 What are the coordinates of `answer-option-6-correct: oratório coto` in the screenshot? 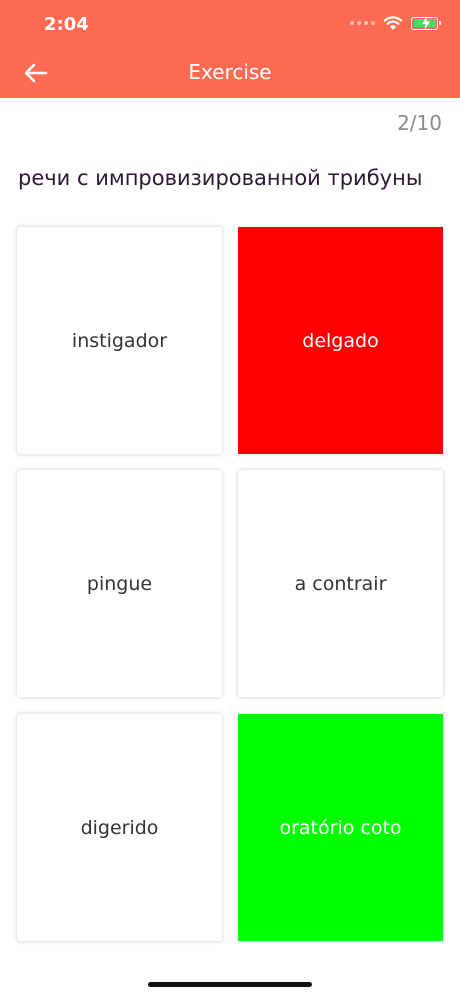 It's located at (340, 827).